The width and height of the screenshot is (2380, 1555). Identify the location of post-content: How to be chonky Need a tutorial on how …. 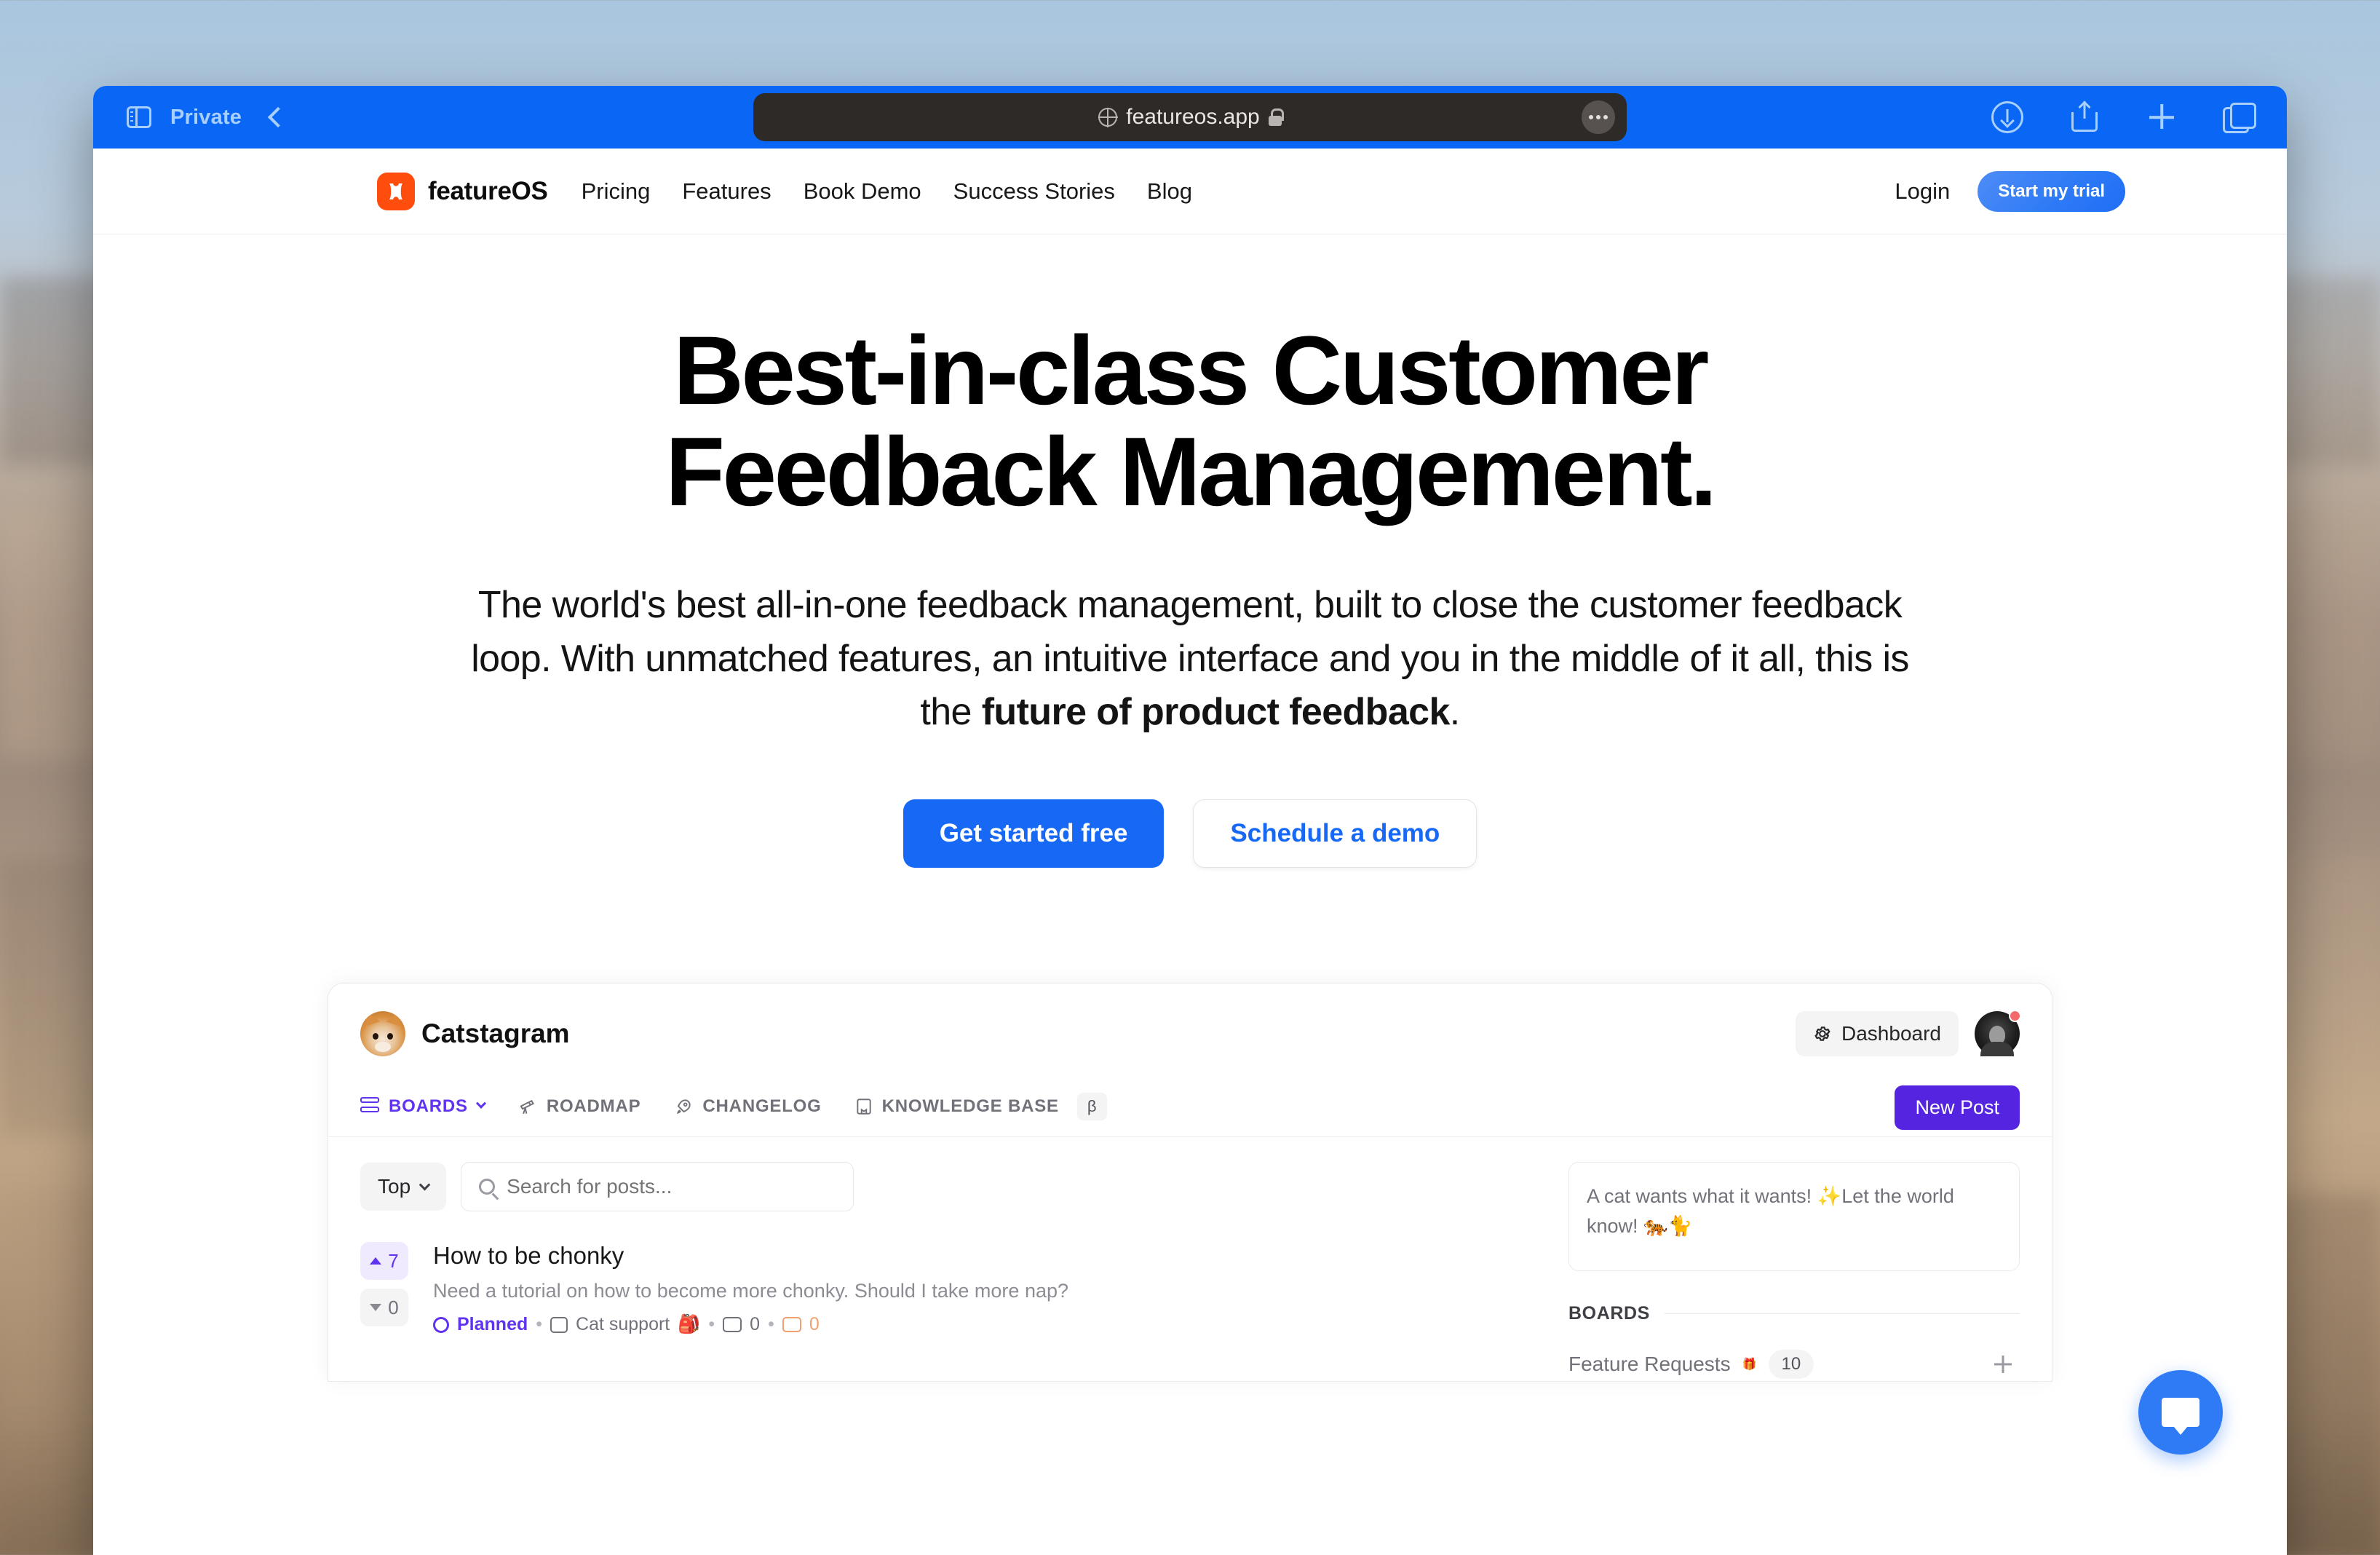
(750, 1288).